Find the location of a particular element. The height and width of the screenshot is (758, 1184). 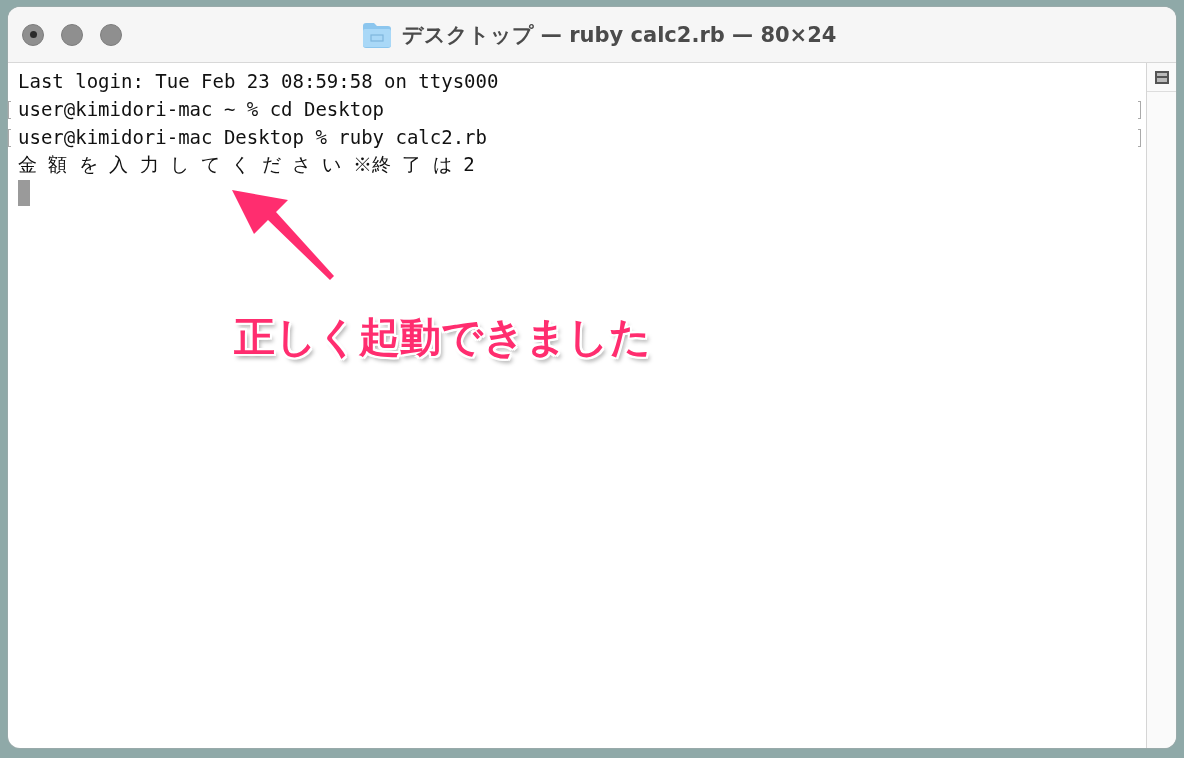

window-title: デスクトップ — ruby calc2.rb — 80×24 is located at coordinates (619, 35).